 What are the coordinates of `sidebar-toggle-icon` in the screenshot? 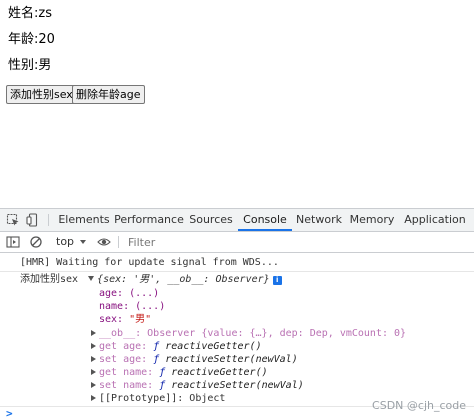 It's located at (13, 242).